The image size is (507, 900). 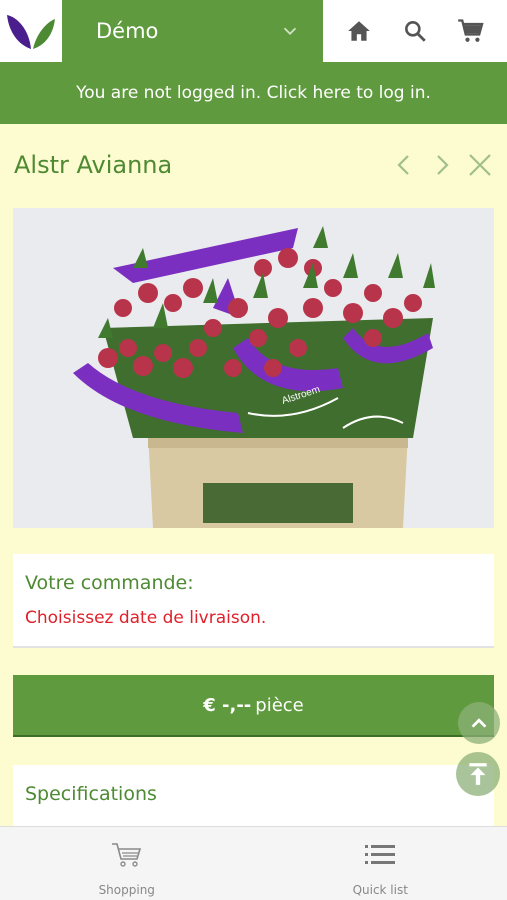 I want to click on product-title: Alstr Avianna, so click(x=93, y=165).